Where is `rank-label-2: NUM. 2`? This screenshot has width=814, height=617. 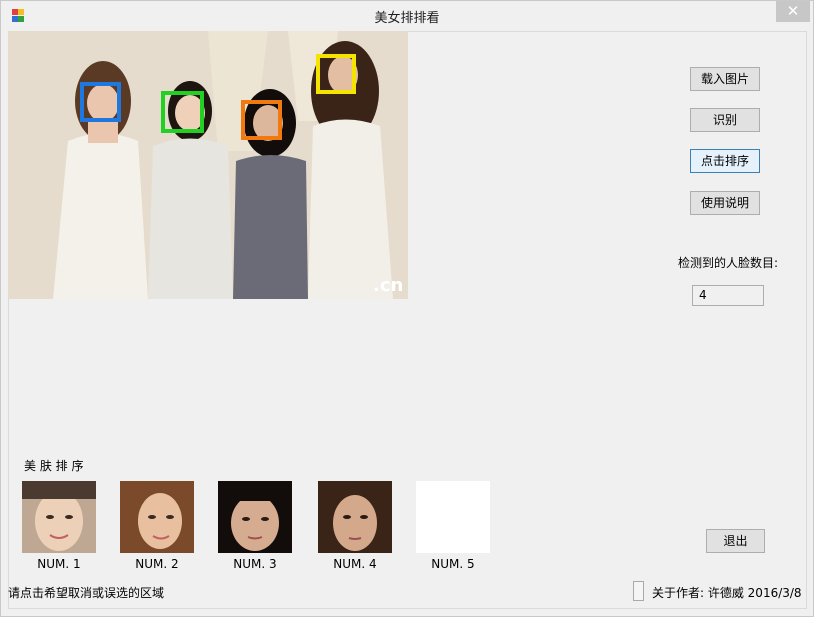
rank-label-2: NUM. 2 is located at coordinates (157, 564).